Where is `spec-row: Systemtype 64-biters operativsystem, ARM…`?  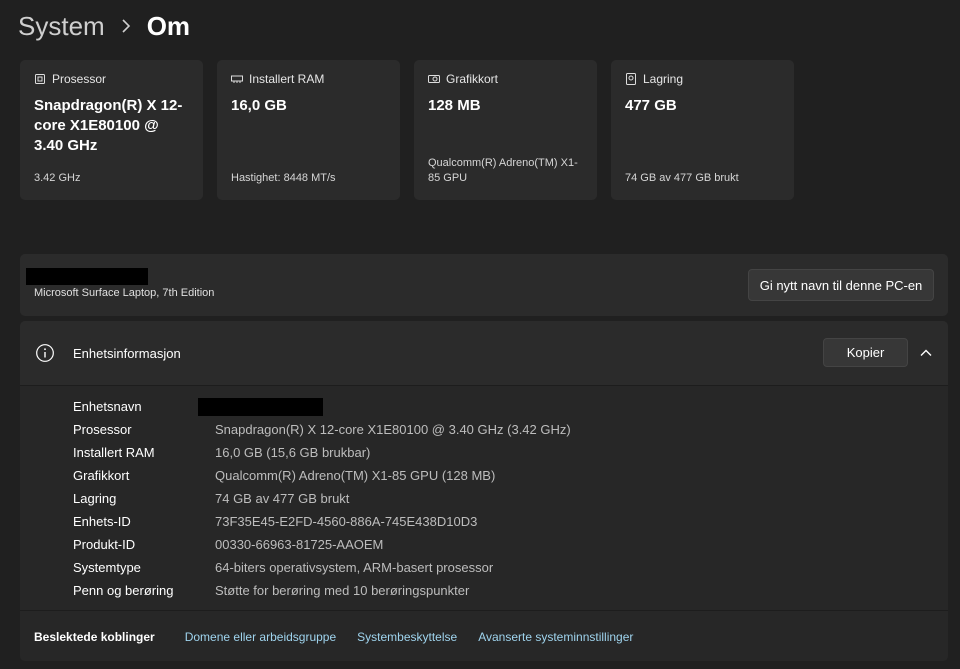
spec-row: Systemtype 64-biters operativsystem, ARM… is located at coordinates (322, 567).